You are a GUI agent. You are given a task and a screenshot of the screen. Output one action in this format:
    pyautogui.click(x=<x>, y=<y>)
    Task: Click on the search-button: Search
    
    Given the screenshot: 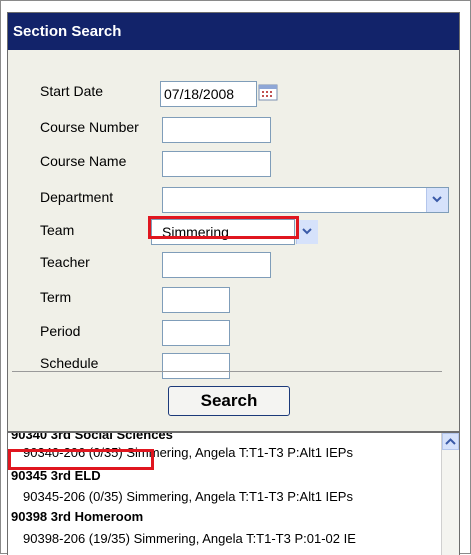 What is the action you would take?
    pyautogui.click(x=229, y=401)
    